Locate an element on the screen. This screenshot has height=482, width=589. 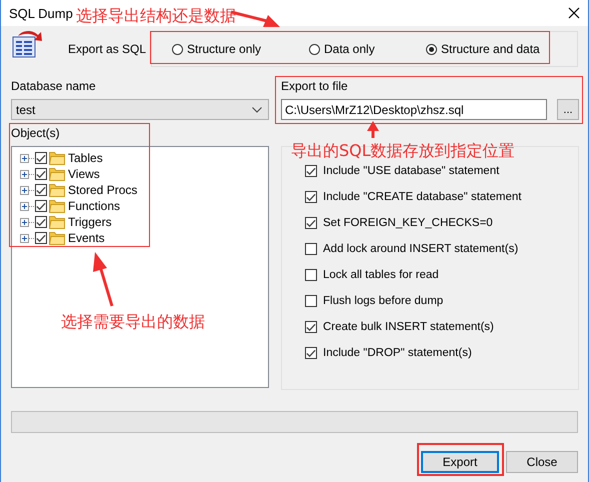
annotation-text: 选择导出结构还是数据 is located at coordinates (156, 16).